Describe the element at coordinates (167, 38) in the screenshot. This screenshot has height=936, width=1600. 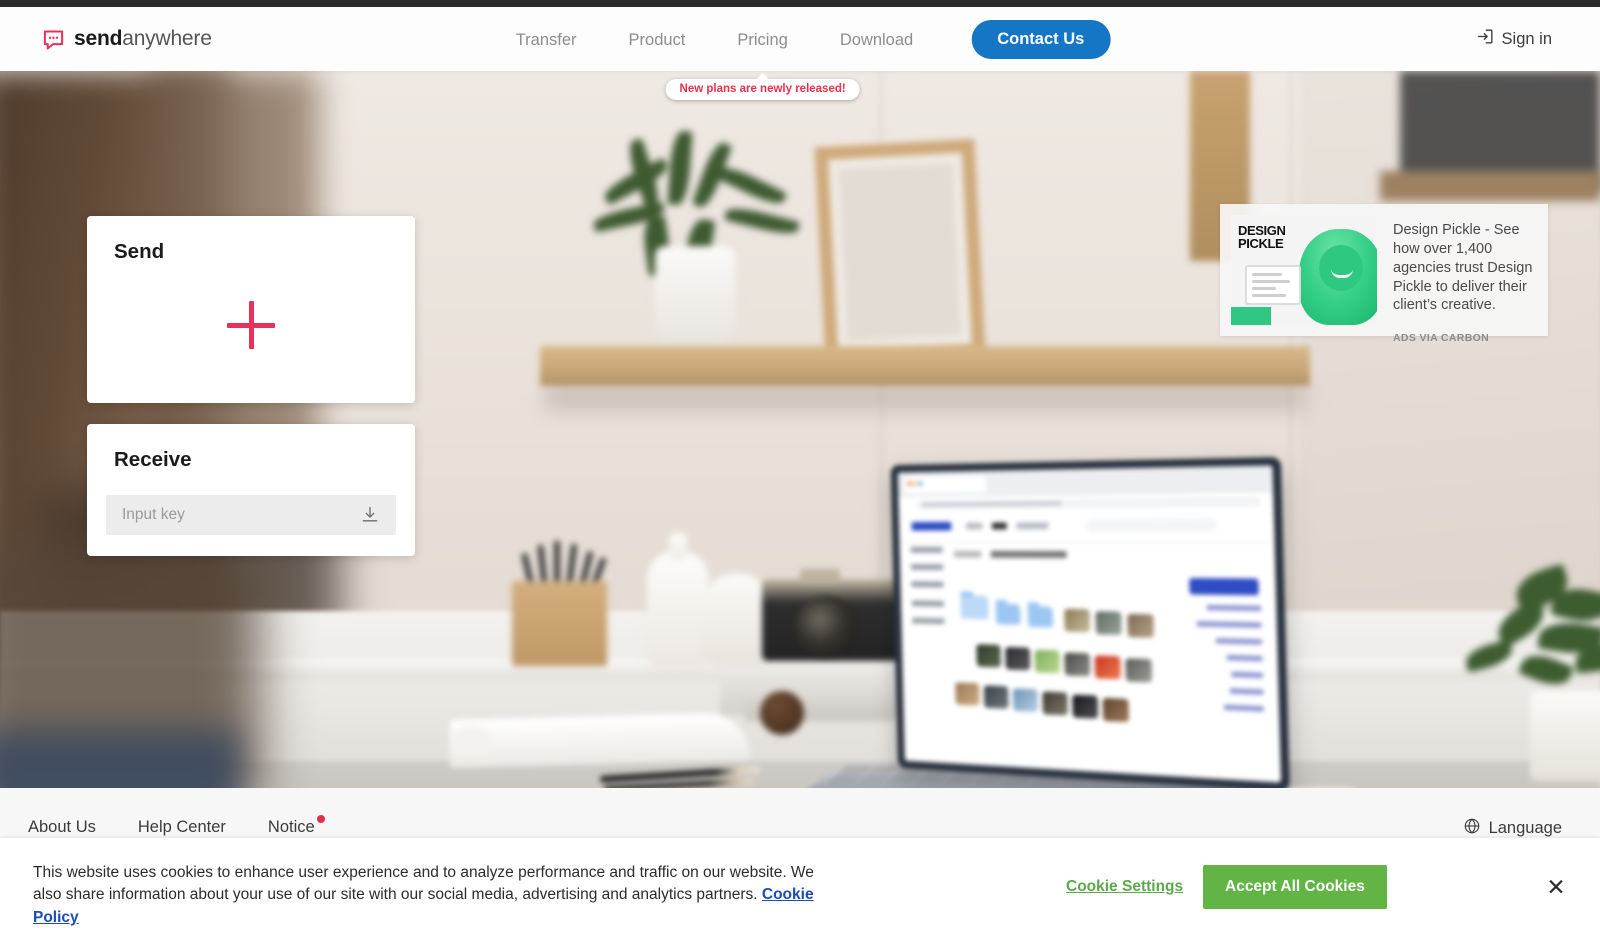
I see `logo-text-light: anywhere` at that location.